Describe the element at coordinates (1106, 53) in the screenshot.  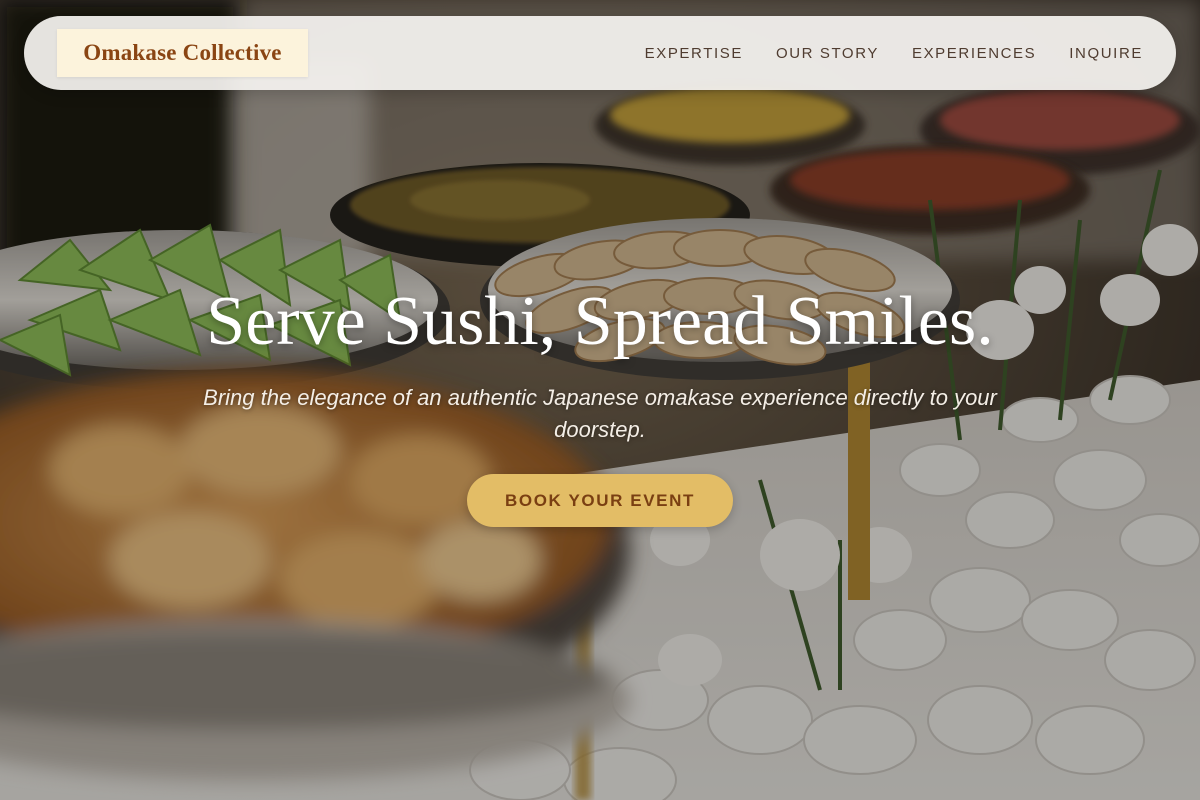
I see `nav-link-inquire: INQUIRE` at that location.